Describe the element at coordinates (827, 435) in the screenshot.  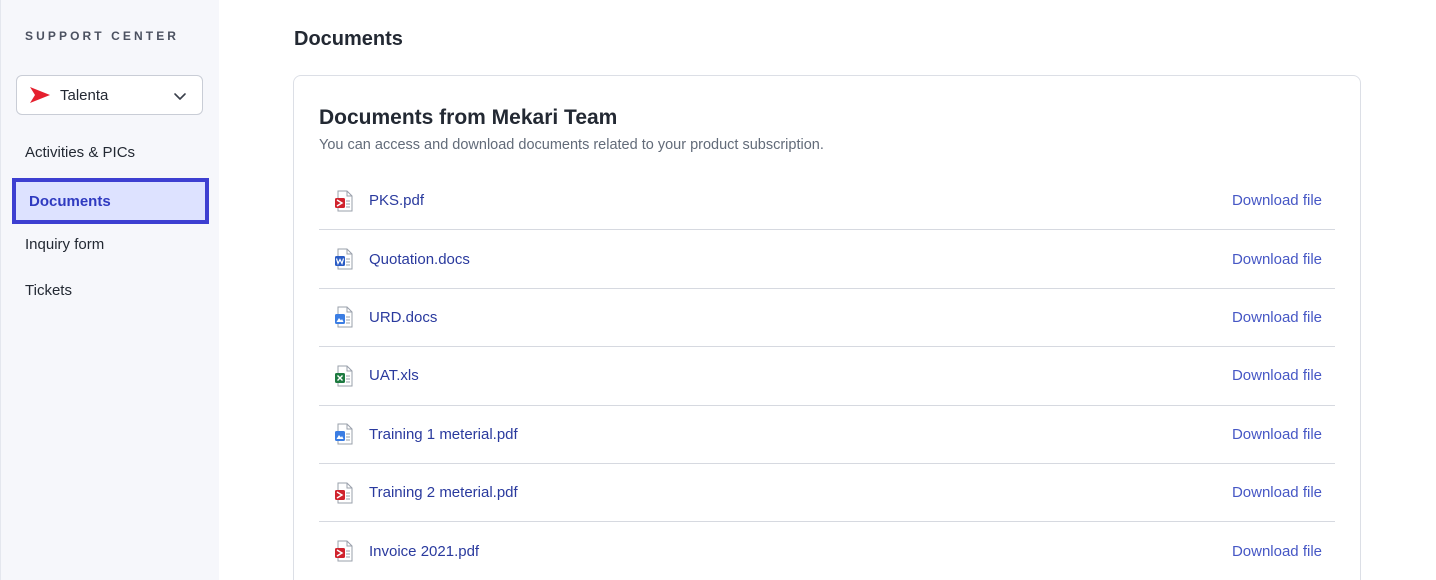
I see `list-item: Training 1 meterial.pdf Download file` at that location.